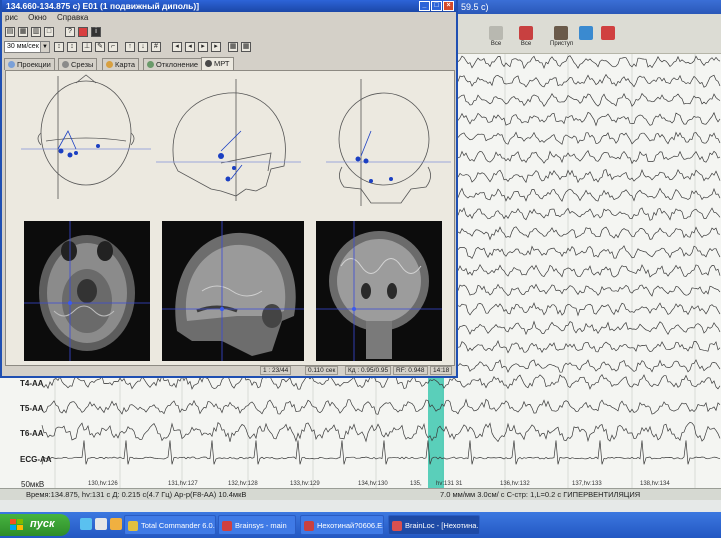  What do you see at coordinates (72, 47) in the screenshot?
I see `zoom-out-icon: ↕` at bounding box center [72, 47].